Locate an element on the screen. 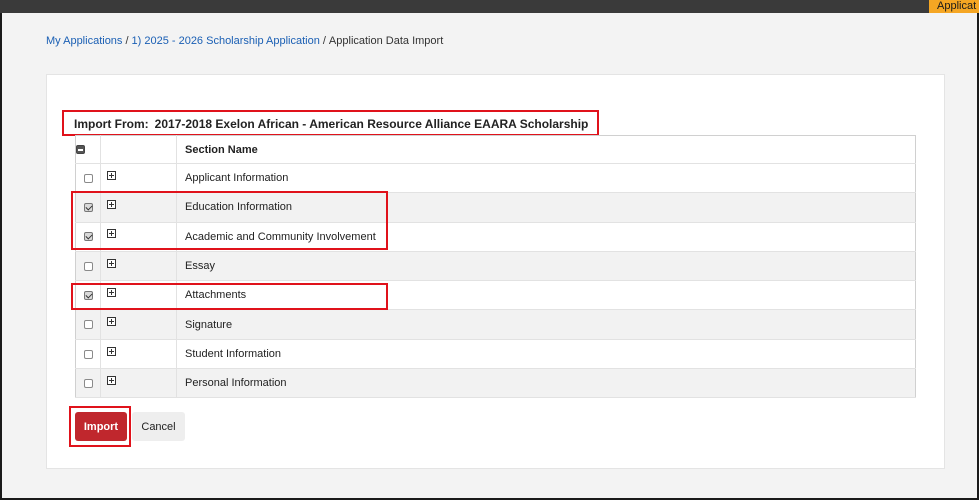  table-row: Personal Information is located at coordinates (495, 383).